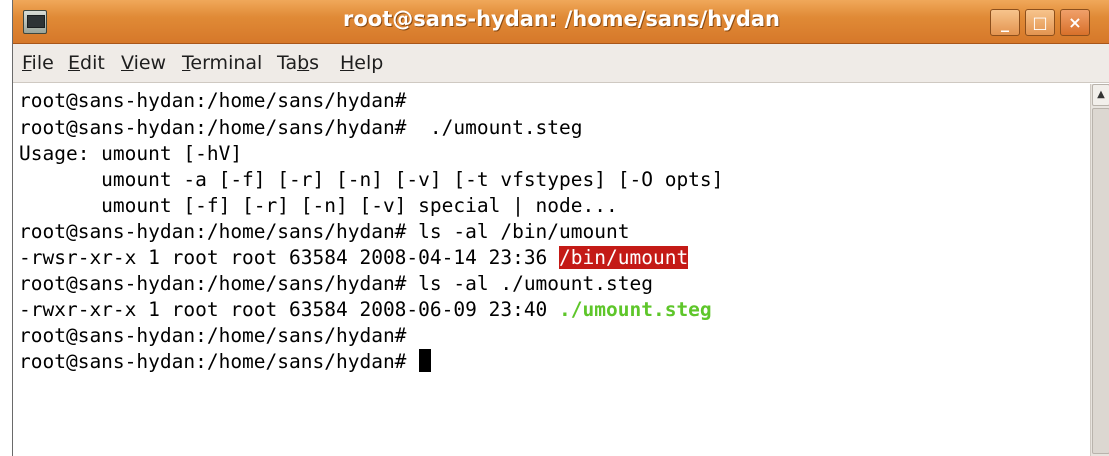 The width and height of the screenshot is (1109, 456). I want to click on menu-help-label: elp, so click(369, 63).